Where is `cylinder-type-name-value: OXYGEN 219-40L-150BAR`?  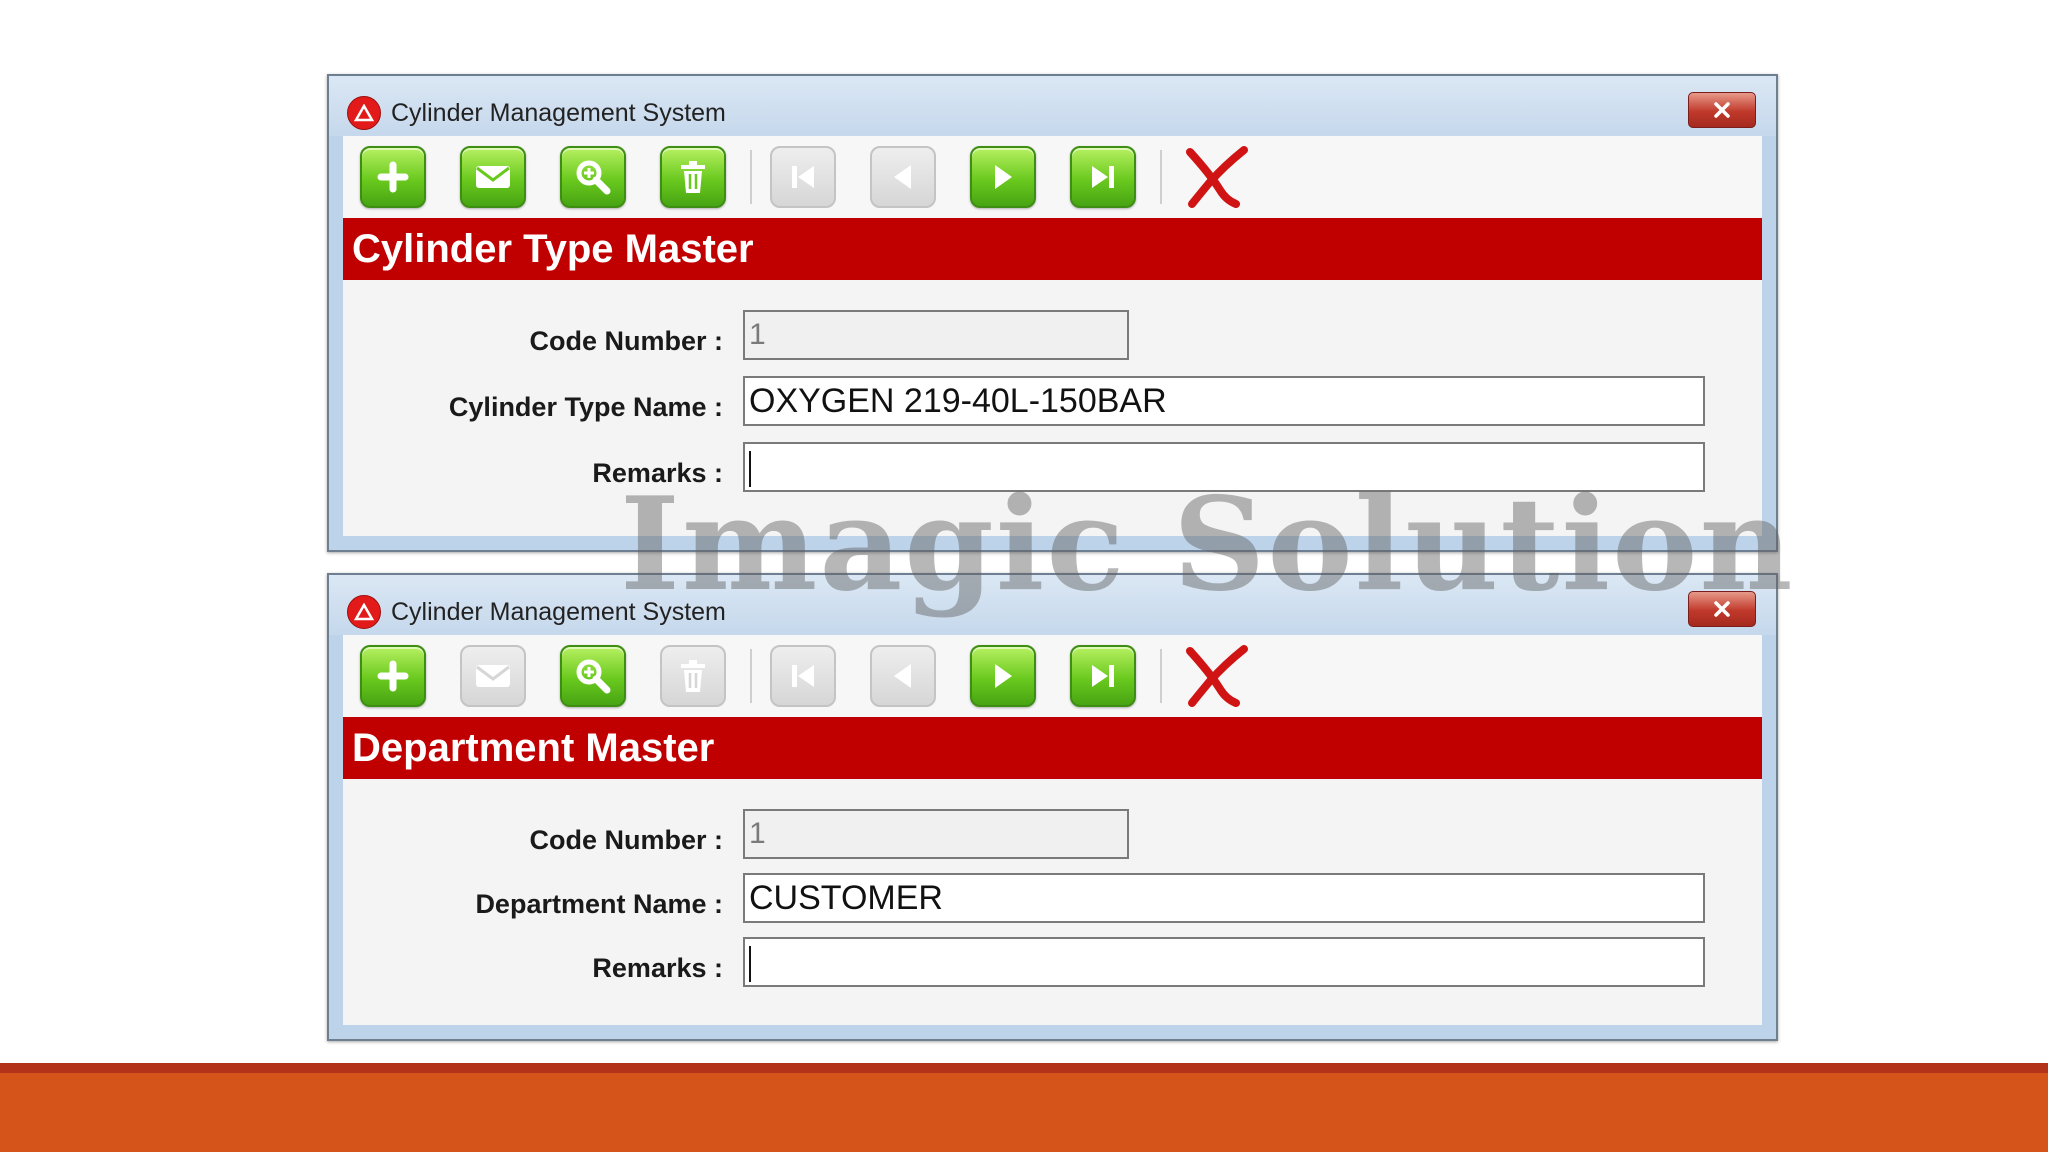
cylinder-type-name-value: OXYGEN 219-40L-150BAR is located at coordinates (958, 401).